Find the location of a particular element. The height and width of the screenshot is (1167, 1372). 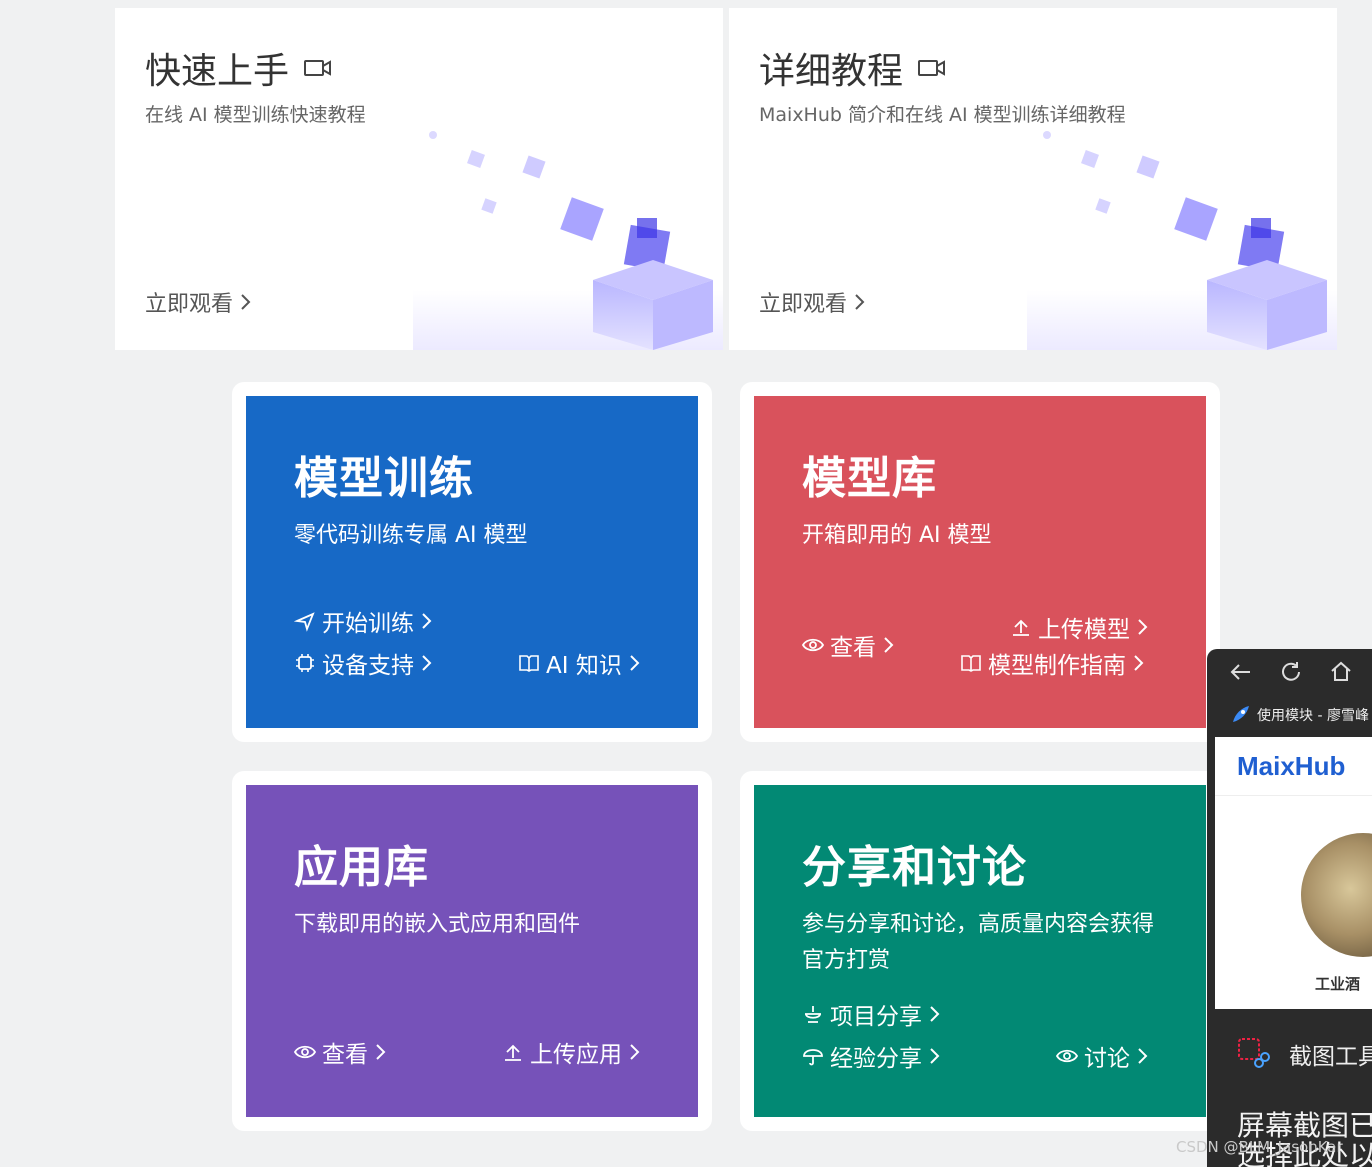

upload-app-link: 上传应用 is located at coordinates (571, 1052).